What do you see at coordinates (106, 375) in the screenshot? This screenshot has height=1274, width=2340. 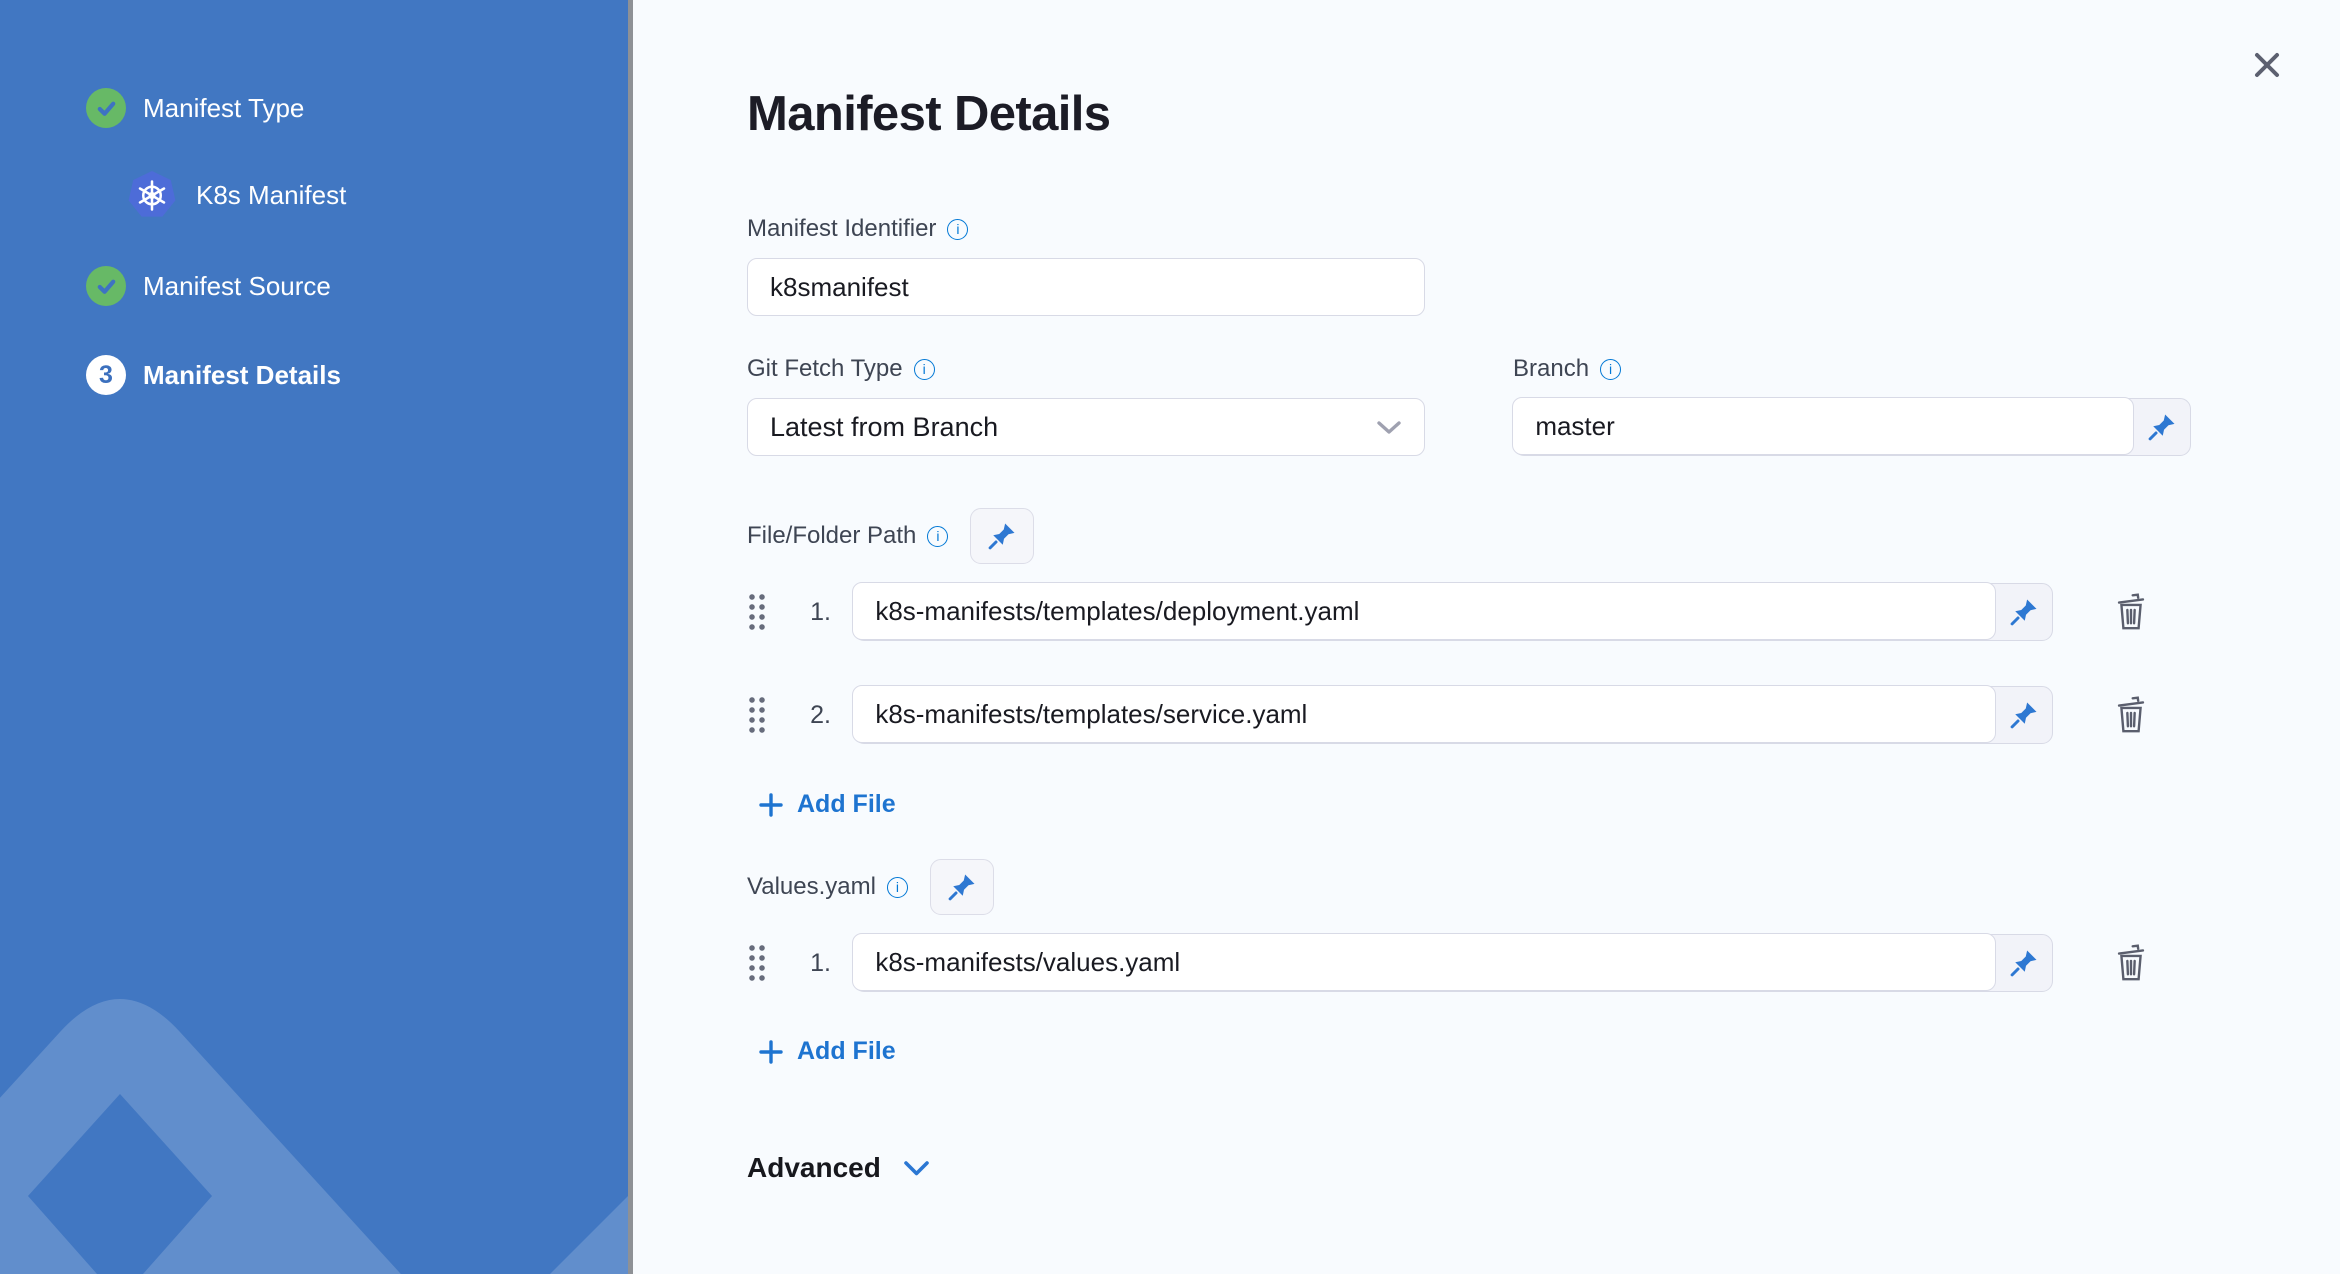 I see `step-number-badge: 3` at bounding box center [106, 375].